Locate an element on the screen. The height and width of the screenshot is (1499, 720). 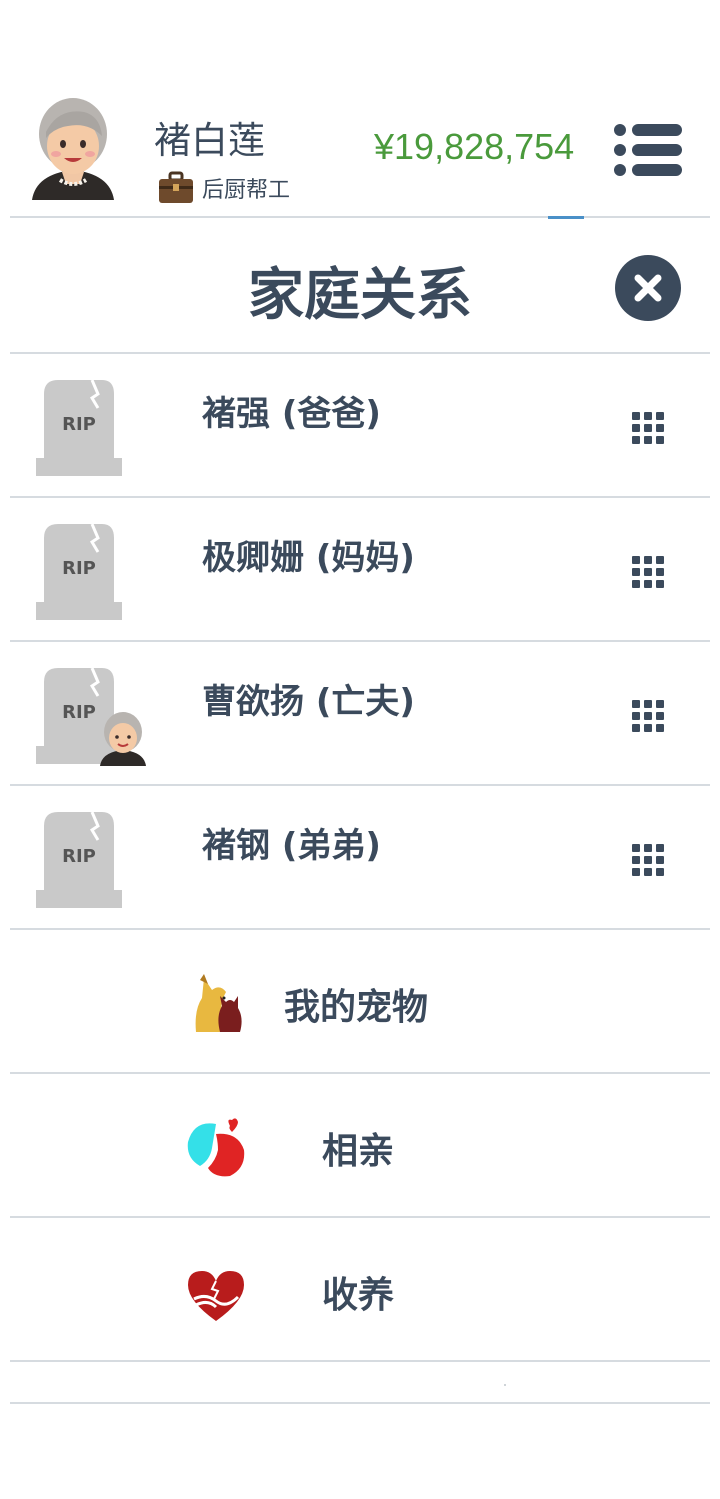
modal-title: 家庭关系 is located at coordinates (360, 295).